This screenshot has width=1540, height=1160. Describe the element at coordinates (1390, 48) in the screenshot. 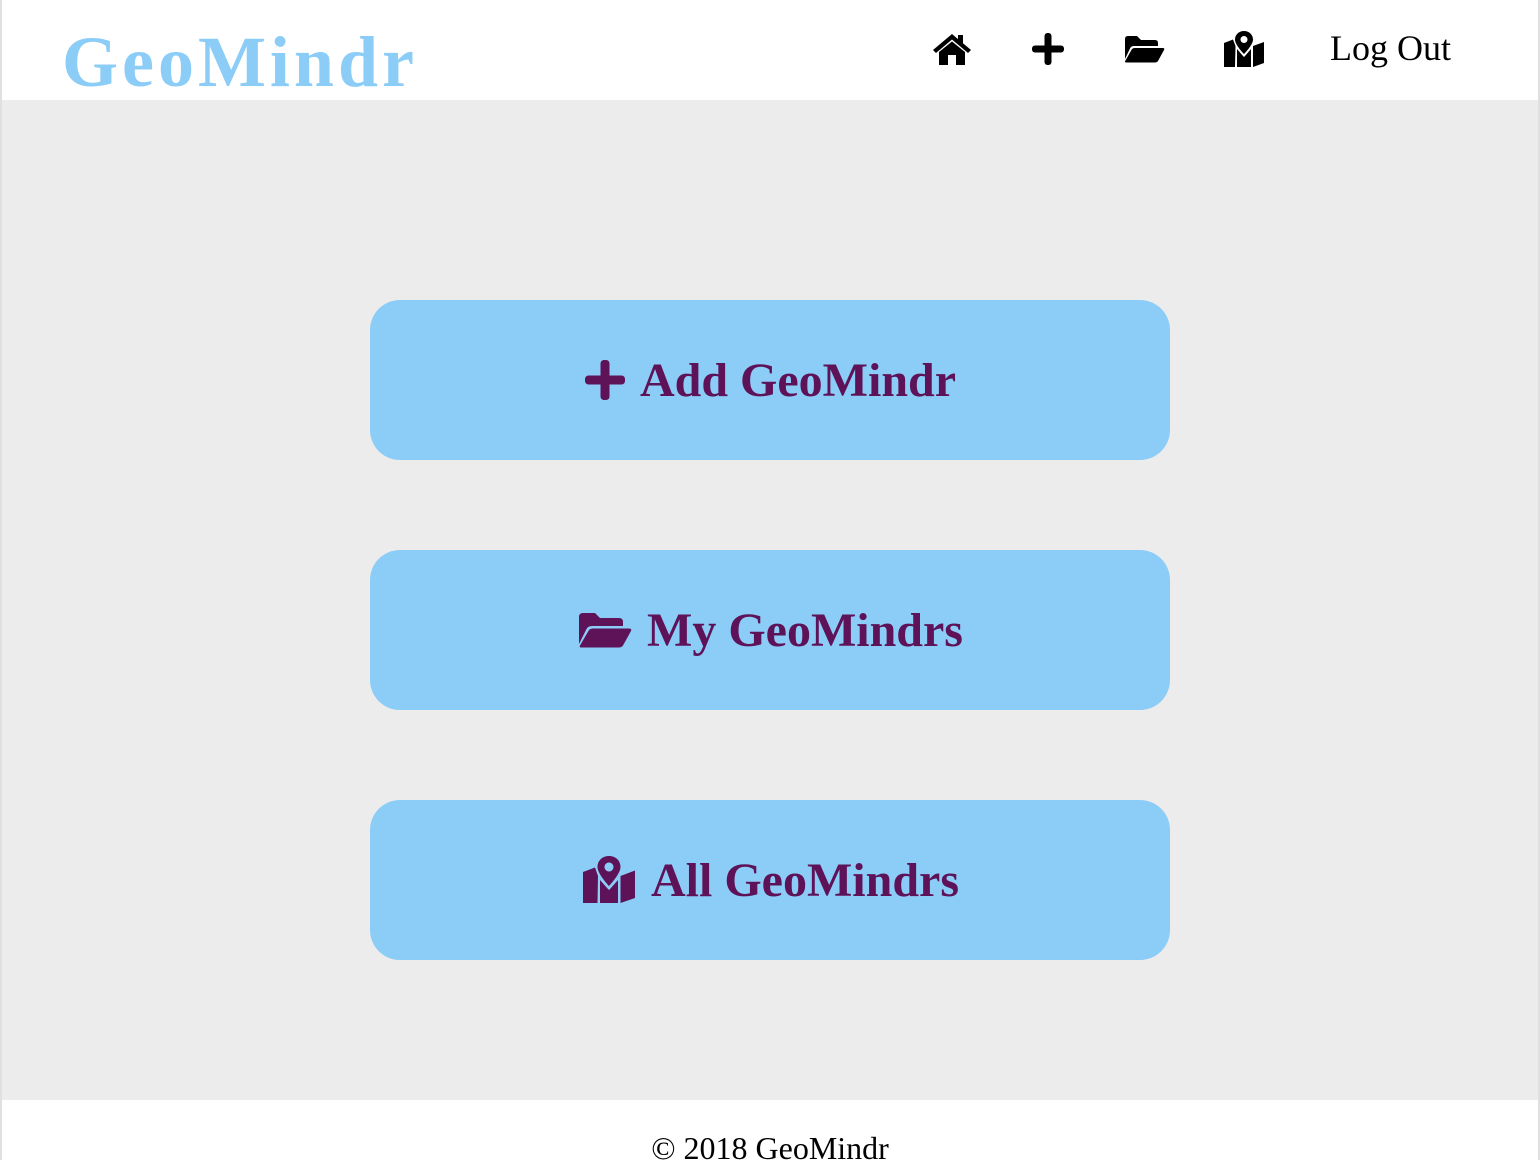

I see `logout-link: Log Out` at that location.